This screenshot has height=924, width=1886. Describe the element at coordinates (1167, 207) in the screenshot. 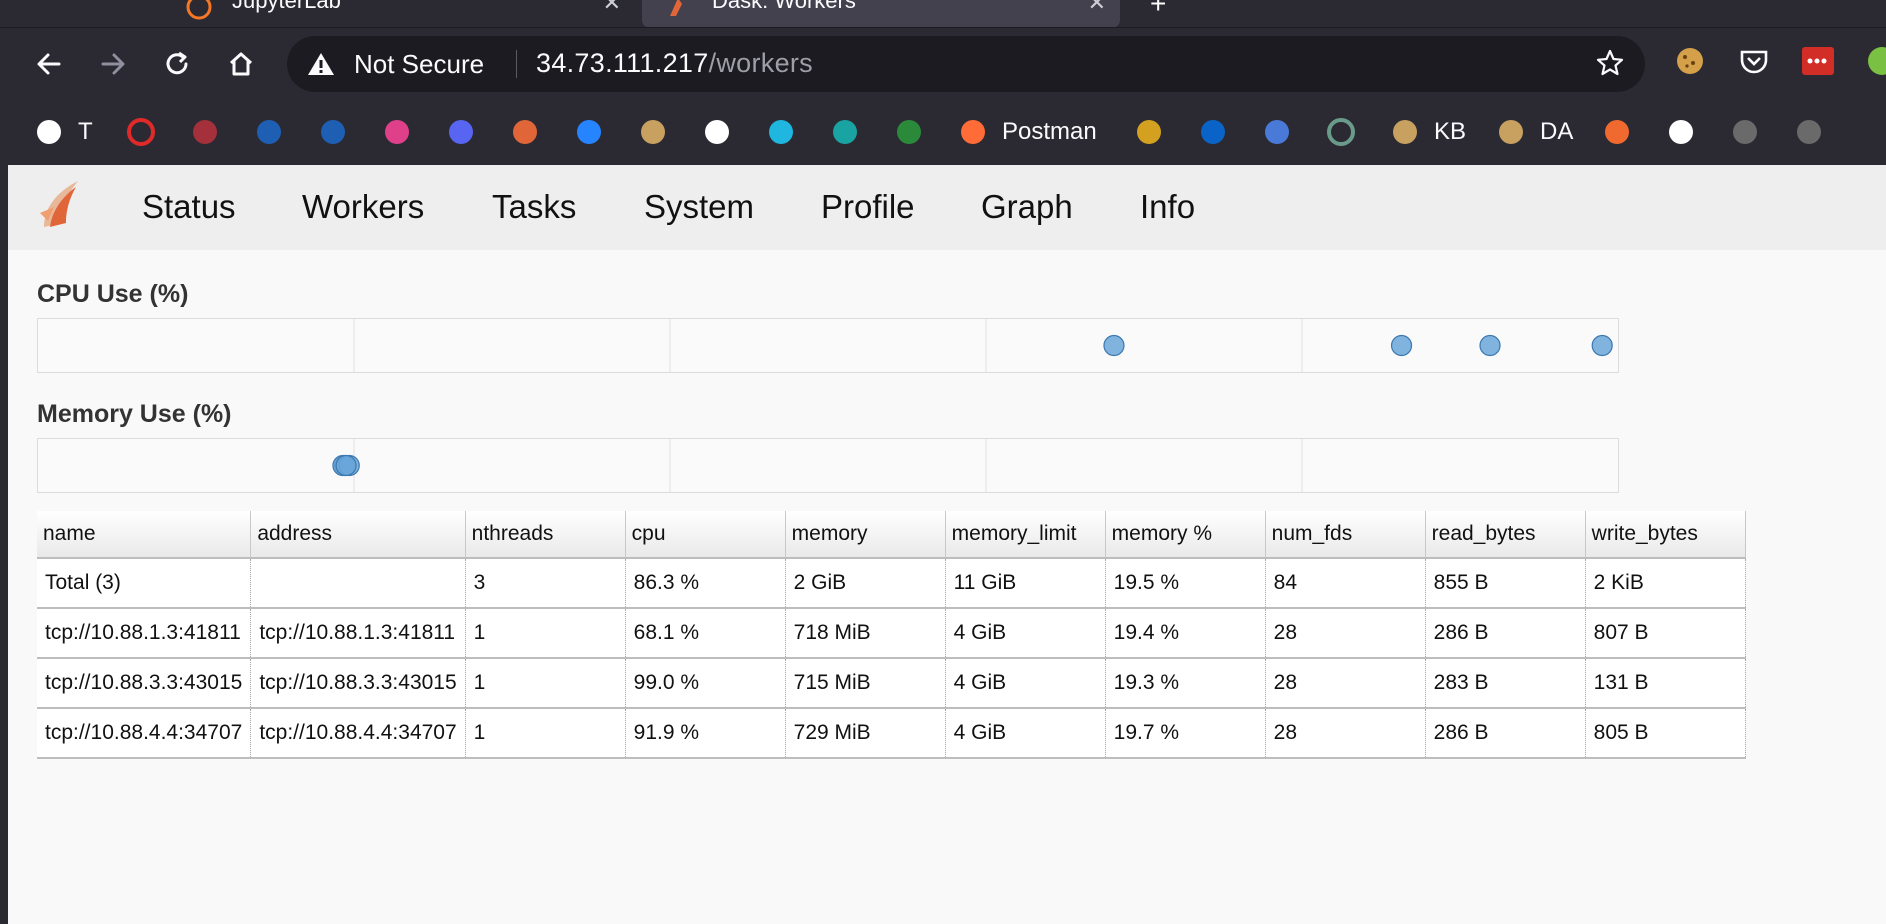

I see `nav-info: Info` at that location.